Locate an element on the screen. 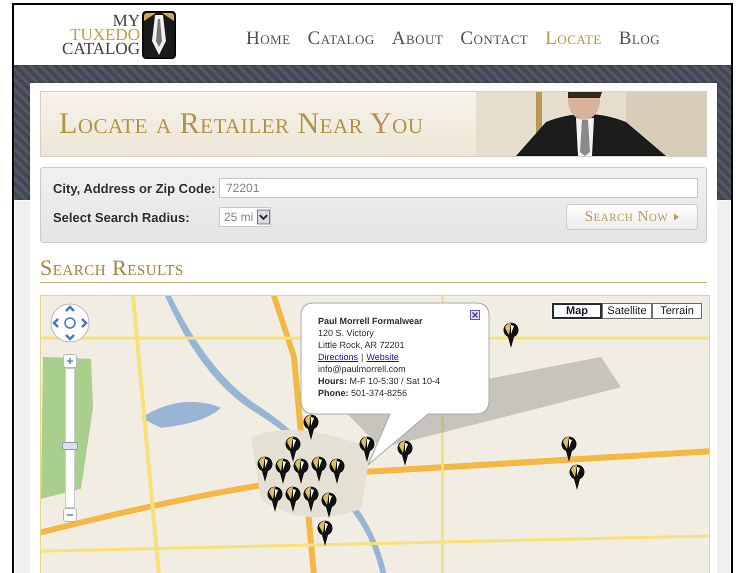 The image size is (743, 573). play-icon is located at coordinates (677, 217).